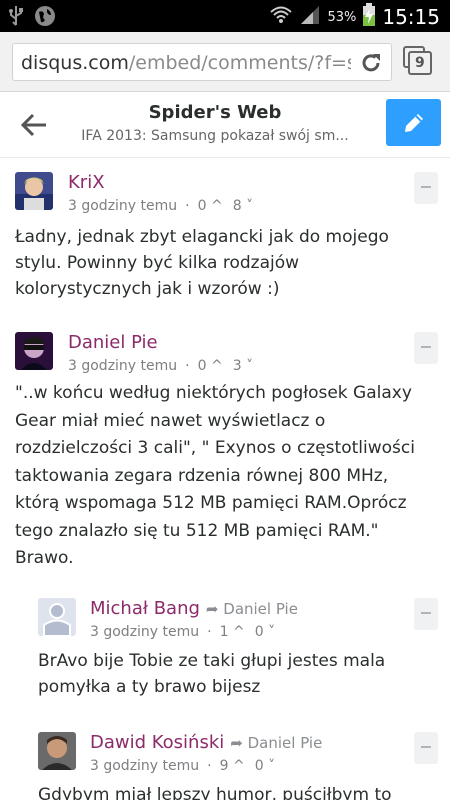 The height and width of the screenshot is (800, 450). Describe the element at coordinates (243, 206) in the screenshot. I see `downvote-button: 8 ˅` at that location.